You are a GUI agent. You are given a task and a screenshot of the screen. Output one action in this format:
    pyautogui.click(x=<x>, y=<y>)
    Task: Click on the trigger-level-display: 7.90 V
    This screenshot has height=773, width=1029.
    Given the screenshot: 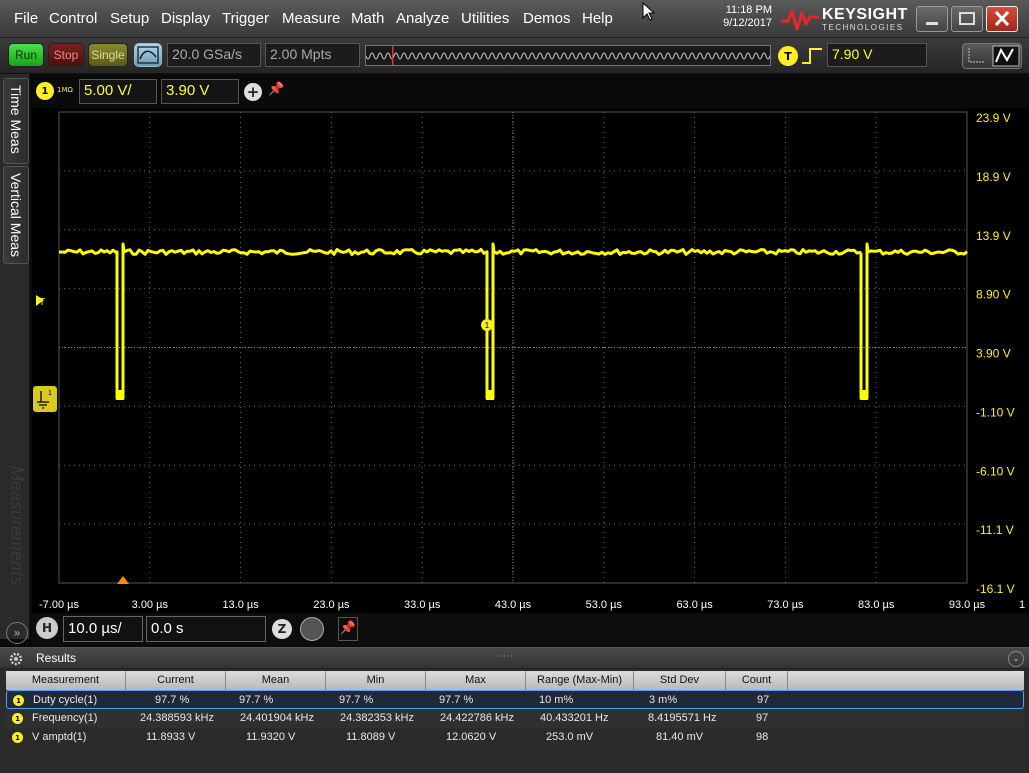 What is the action you would take?
    pyautogui.click(x=877, y=55)
    